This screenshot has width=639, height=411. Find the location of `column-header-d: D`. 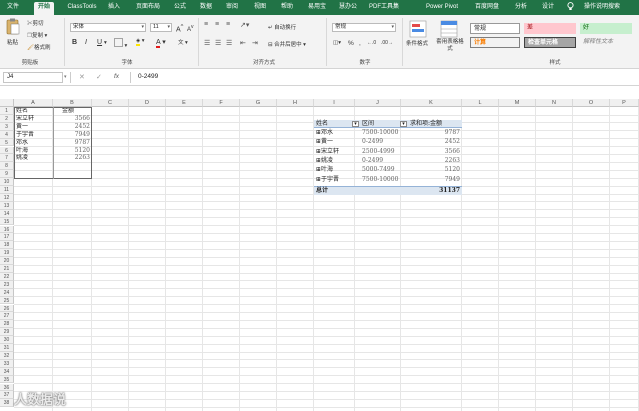

column-header-d: D is located at coordinates (147, 103).